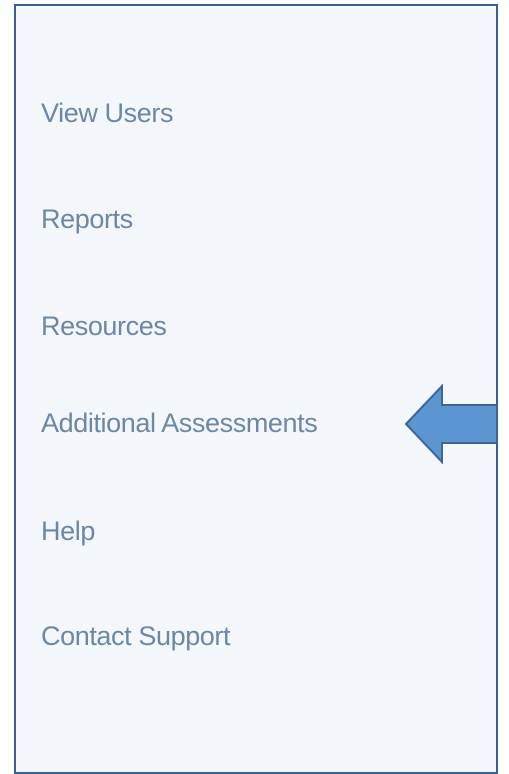 Image resolution: width=509 pixels, height=774 pixels. Describe the element at coordinates (179, 423) in the screenshot. I see `sidebar-item-additional-assessments: Additional Assessments` at that location.